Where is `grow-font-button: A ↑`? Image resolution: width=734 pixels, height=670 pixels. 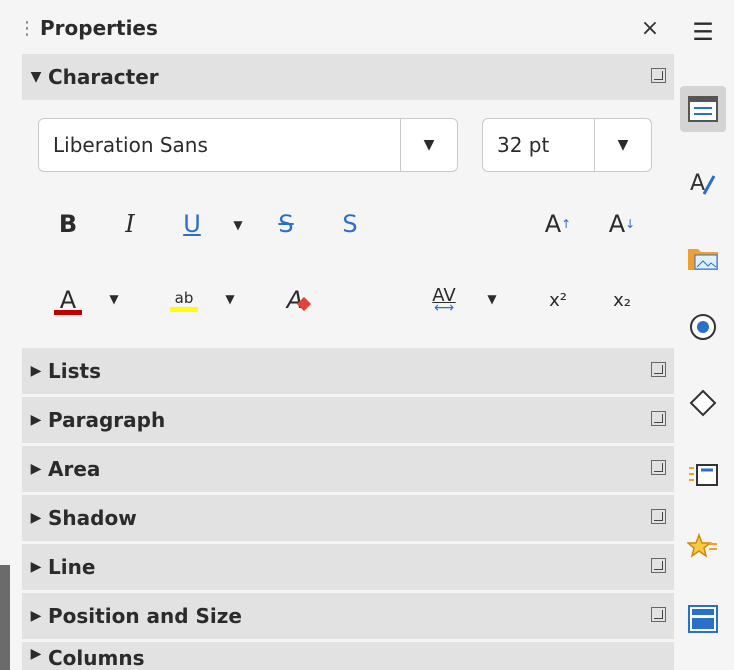 grow-font-button: A ↑ is located at coordinates (558, 224).